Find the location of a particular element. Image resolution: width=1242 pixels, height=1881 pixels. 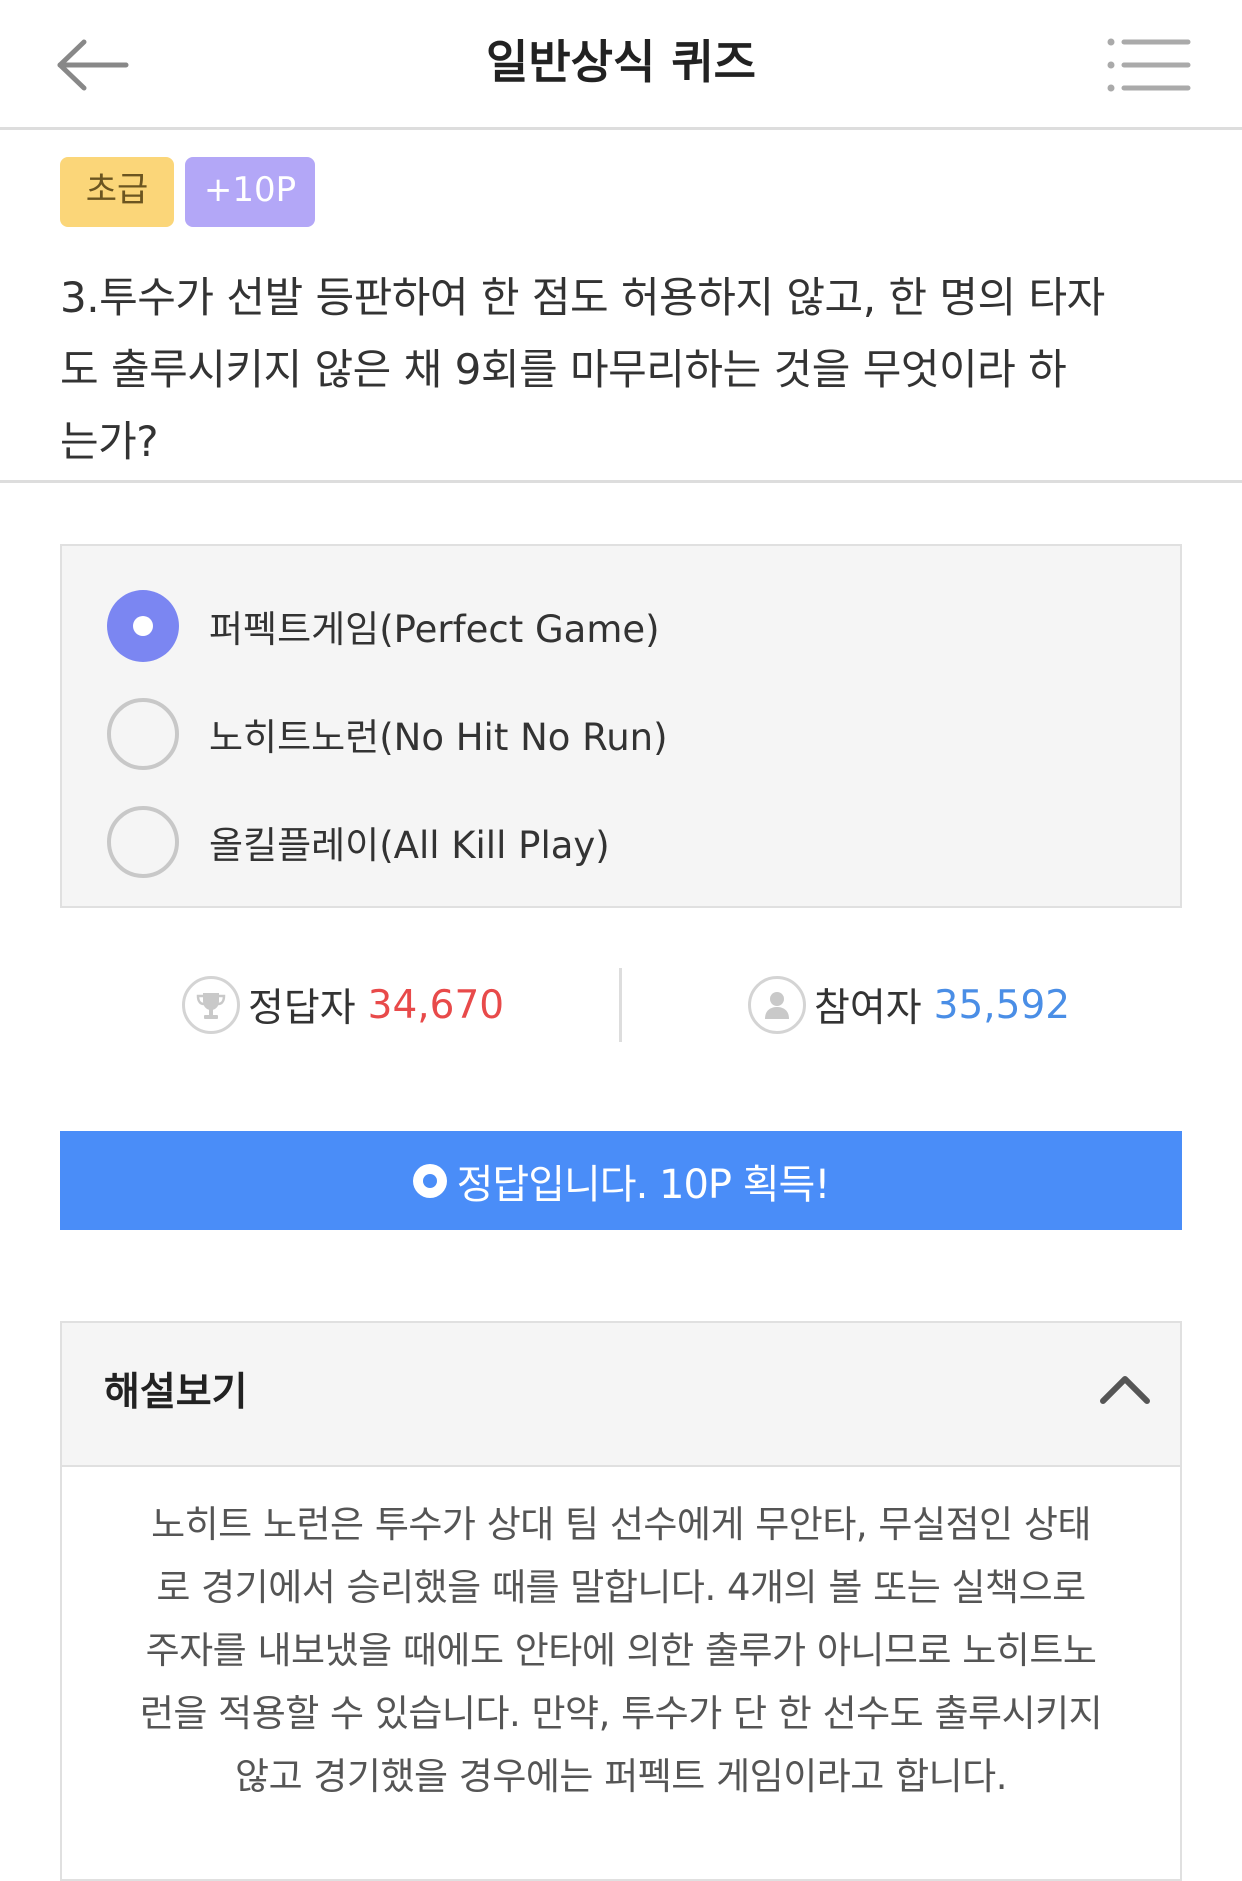

page-title: 일반상식 퀴즈 is located at coordinates (621, 62).